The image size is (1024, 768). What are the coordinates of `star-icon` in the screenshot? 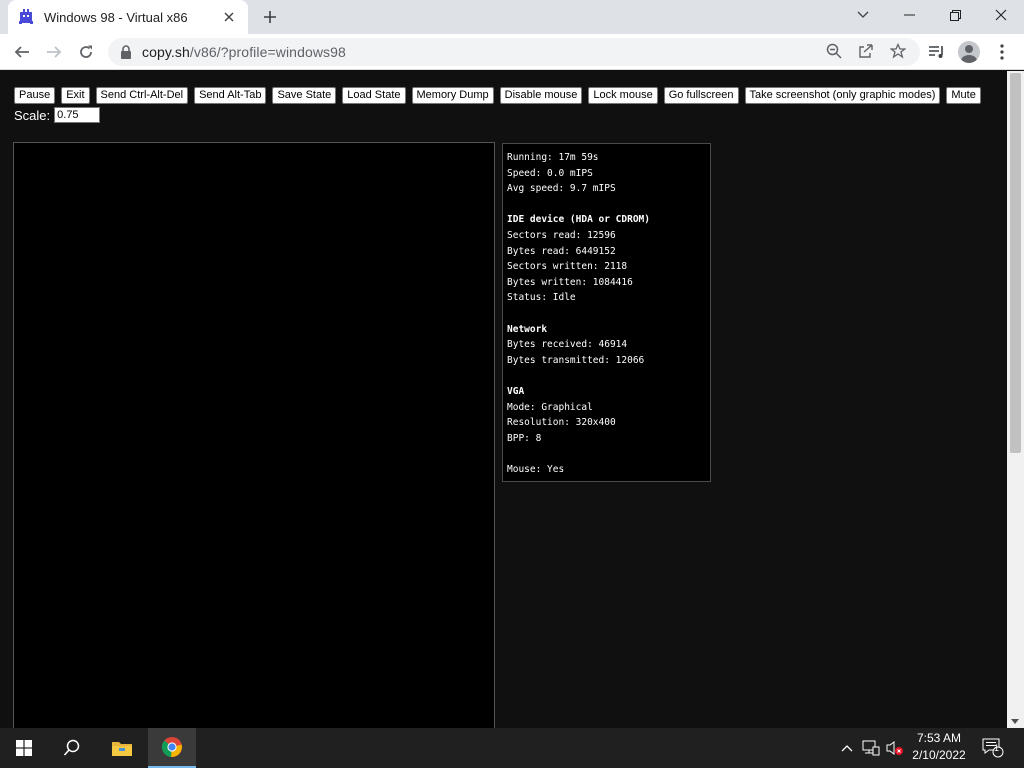 It's located at (898, 51).